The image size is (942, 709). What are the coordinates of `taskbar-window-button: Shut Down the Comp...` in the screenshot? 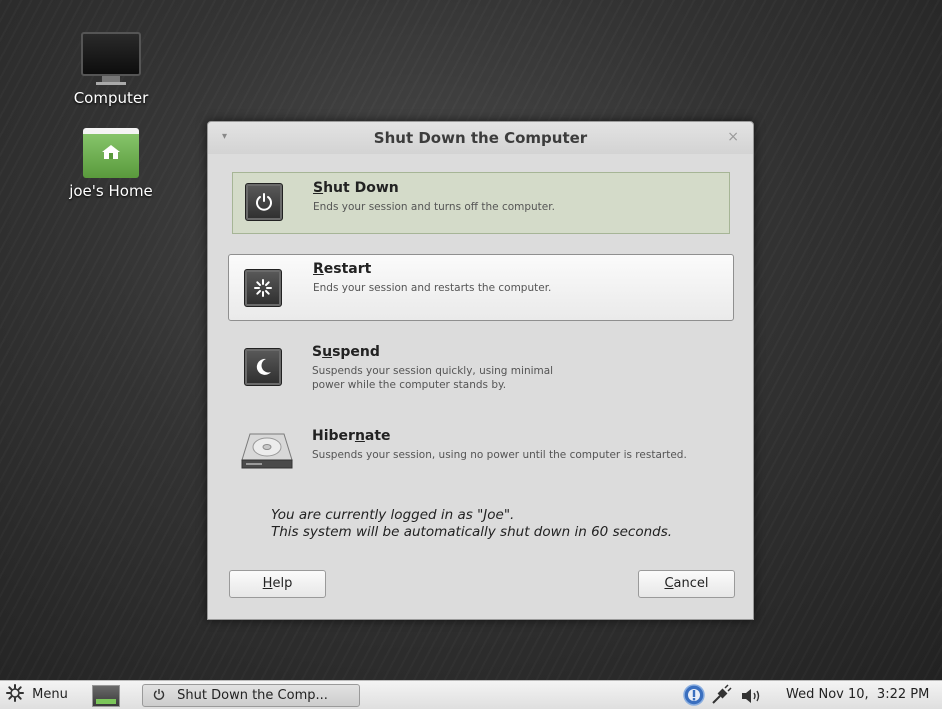 It's located at (251, 695).